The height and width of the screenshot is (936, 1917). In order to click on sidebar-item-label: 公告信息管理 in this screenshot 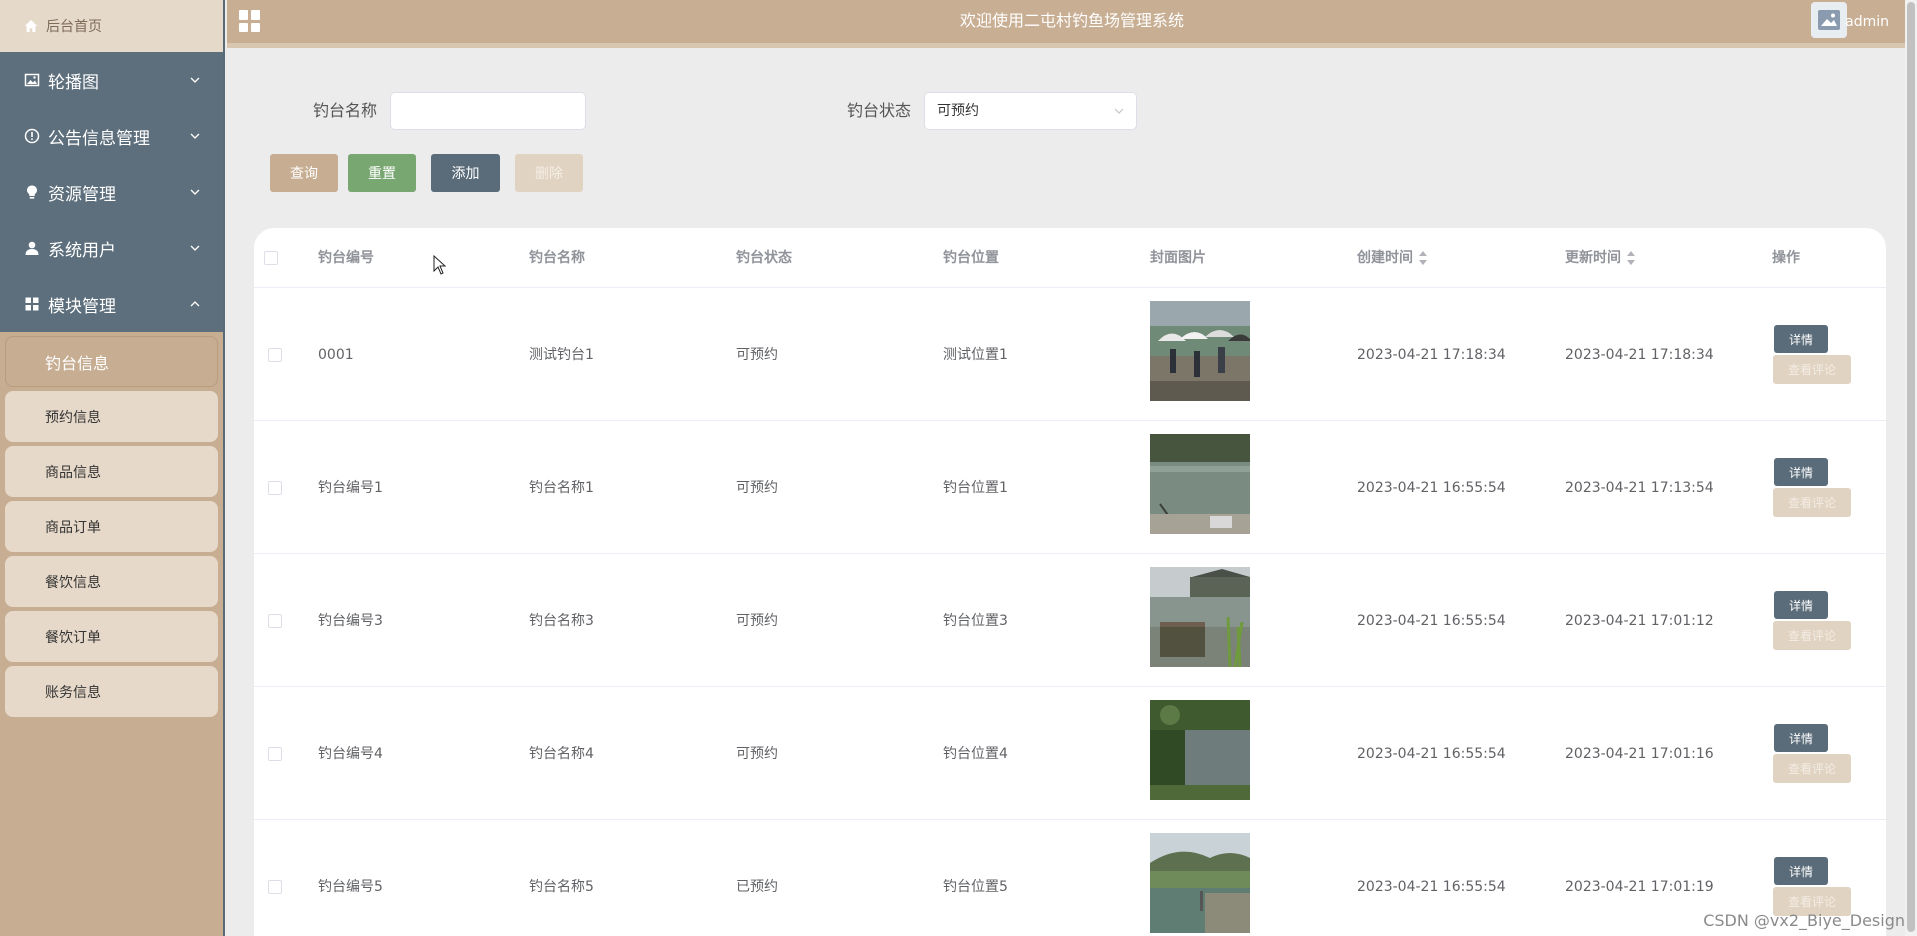, I will do `click(99, 138)`.